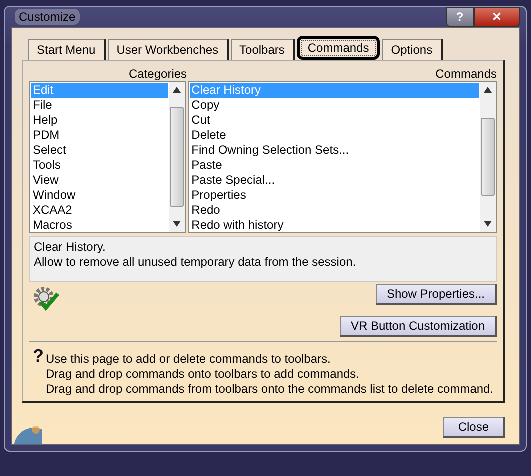 This screenshot has width=531, height=476. What do you see at coordinates (99, 195) in the screenshot?
I see `category-item: Window` at bounding box center [99, 195].